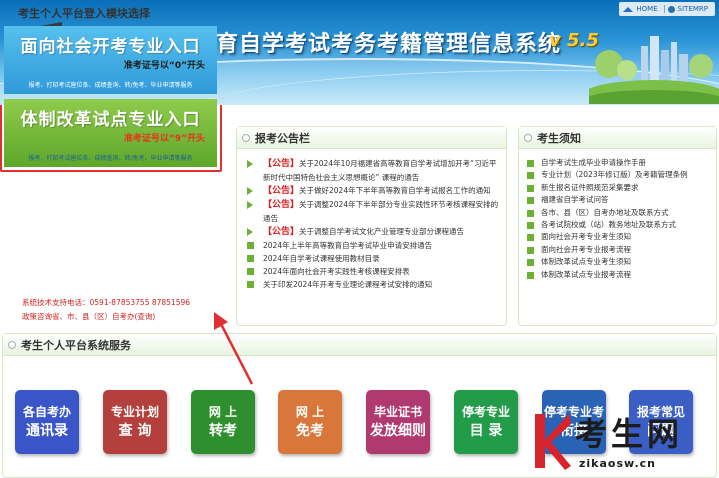 Image resolution: width=719 pixels, height=478 pixels. I want to click on rule-item: 自学考试生成毕业申请操作手册, so click(621, 163).